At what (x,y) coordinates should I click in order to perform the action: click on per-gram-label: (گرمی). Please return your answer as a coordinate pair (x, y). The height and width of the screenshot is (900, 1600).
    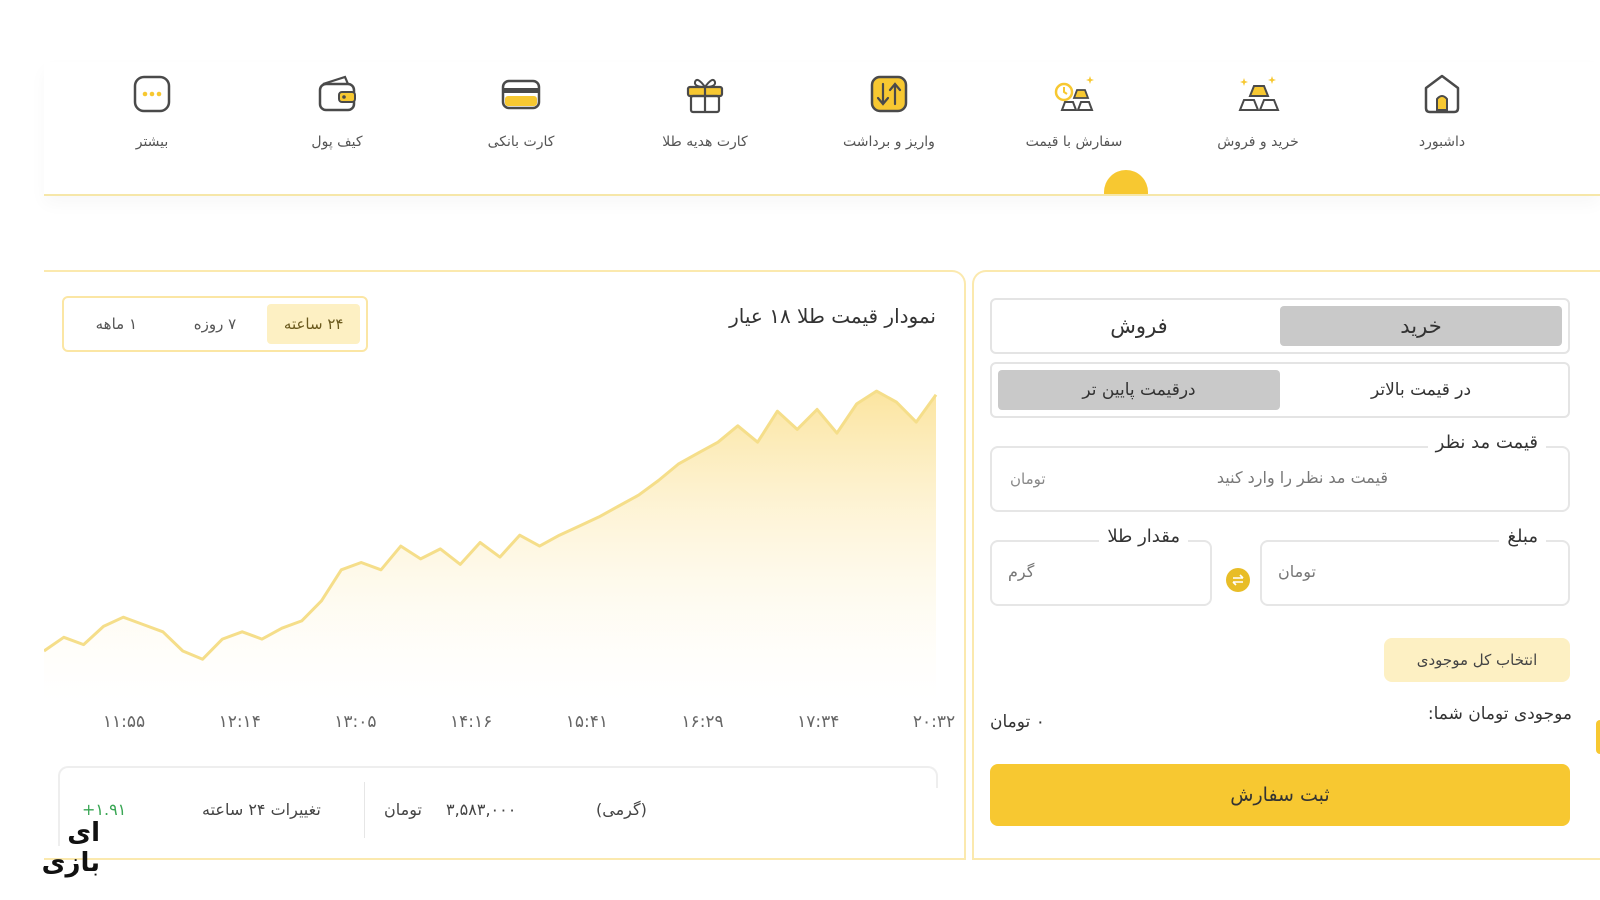
    Looking at the image, I should click on (621, 809).